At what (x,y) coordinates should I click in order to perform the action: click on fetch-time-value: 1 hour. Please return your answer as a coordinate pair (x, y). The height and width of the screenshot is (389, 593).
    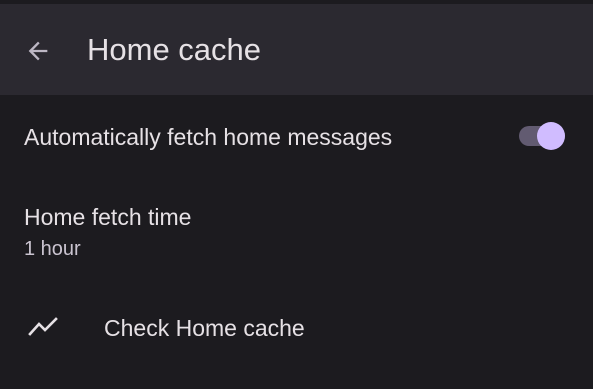
    Looking at the image, I should click on (52, 249).